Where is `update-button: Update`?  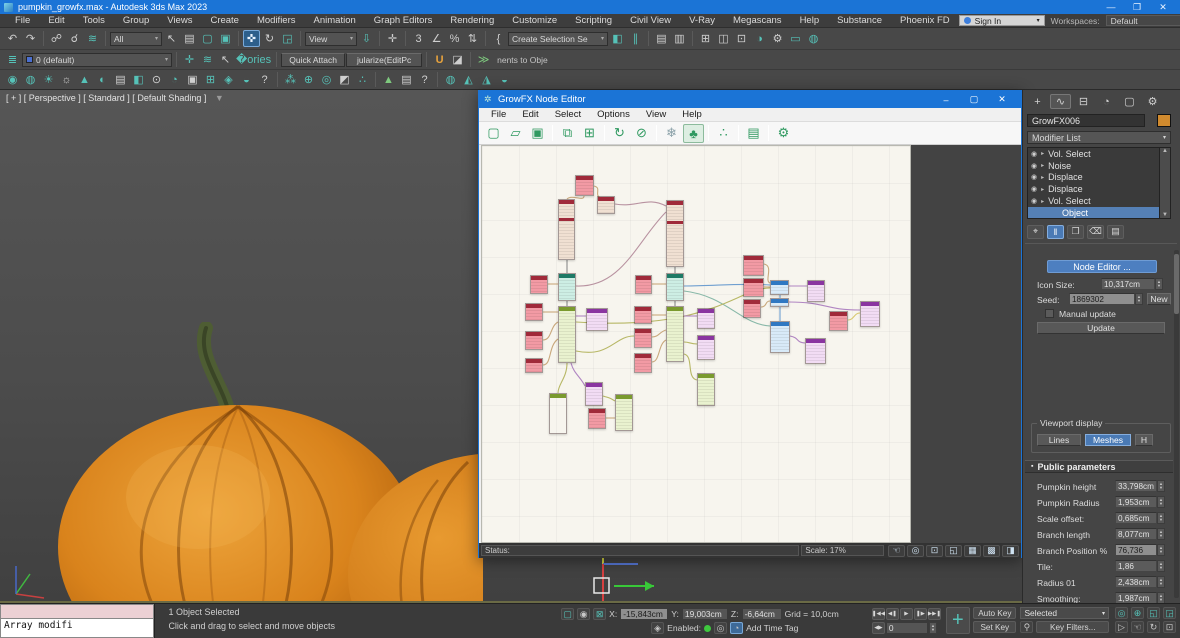 update-button: Update is located at coordinates (1101, 328).